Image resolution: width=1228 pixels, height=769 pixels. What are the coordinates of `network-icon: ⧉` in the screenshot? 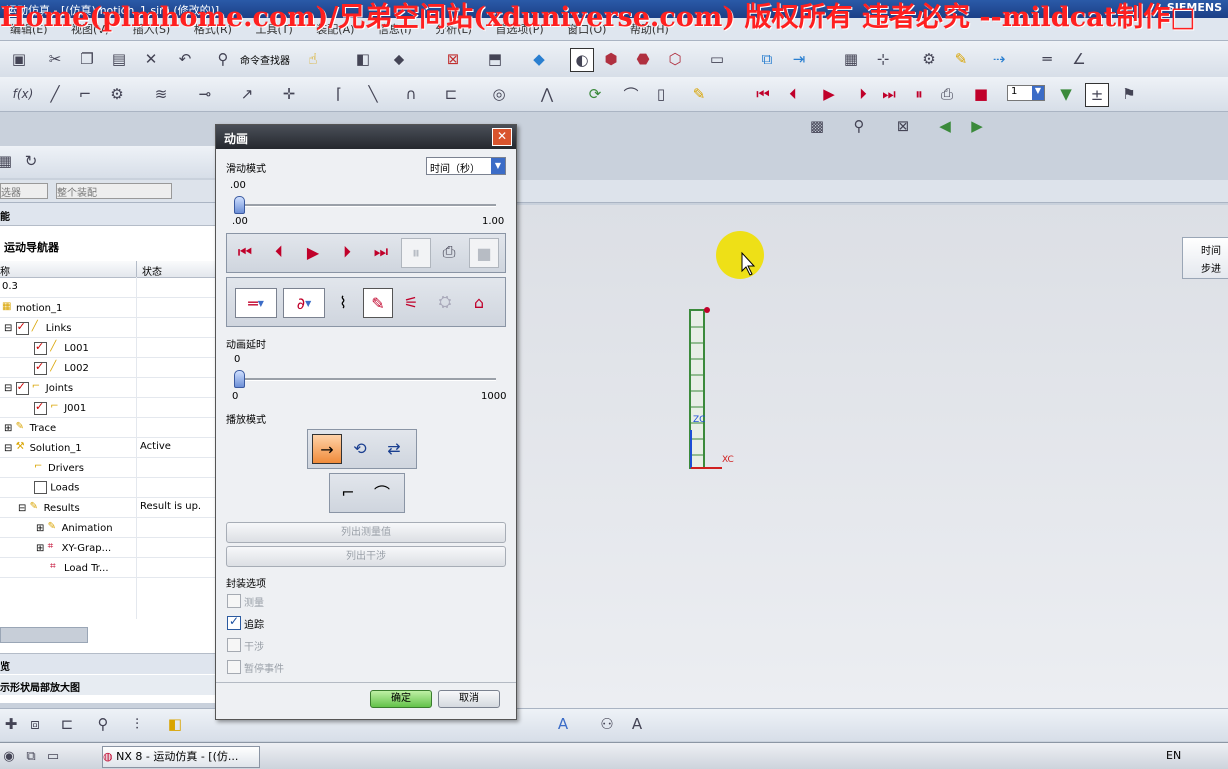 It's located at (31, 756).